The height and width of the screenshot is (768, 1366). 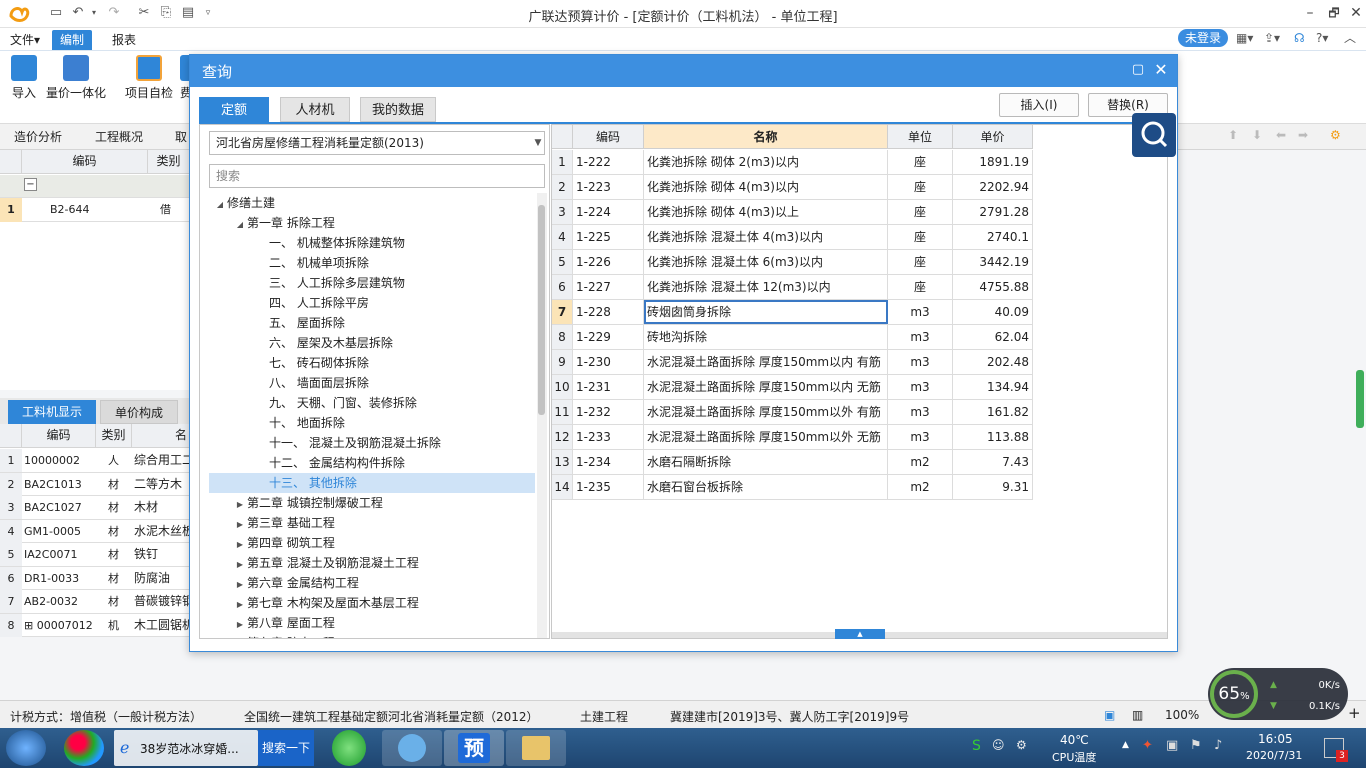 What do you see at coordinates (166, 13) in the screenshot?
I see `copy-icon: ⎘` at bounding box center [166, 13].